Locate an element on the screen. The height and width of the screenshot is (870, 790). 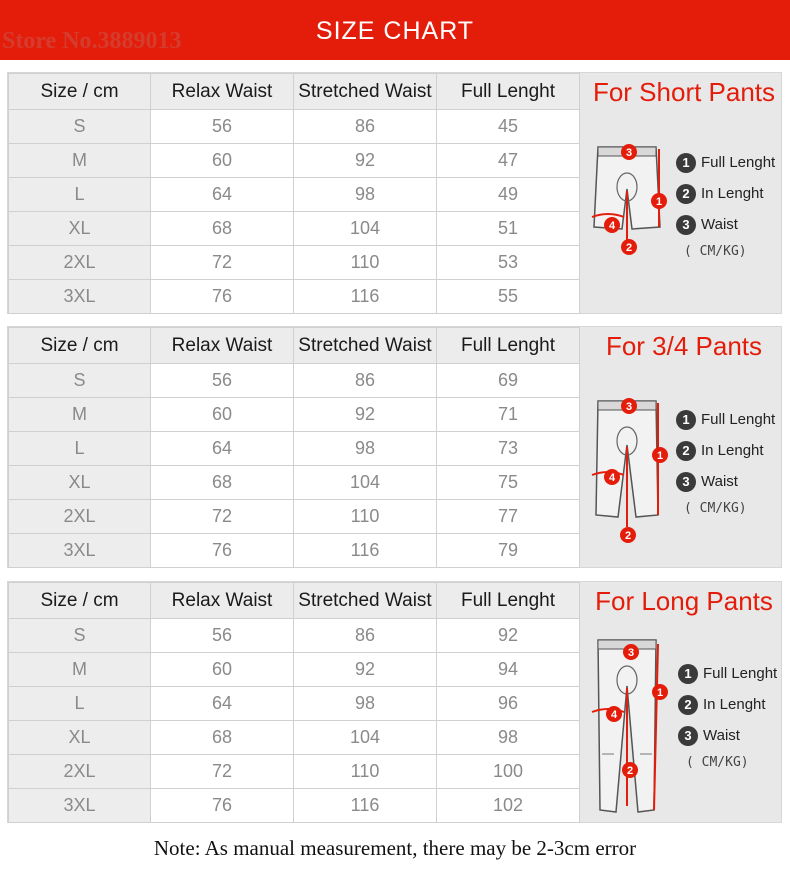
full-length-cell: 51 is located at coordinates (508, 228).